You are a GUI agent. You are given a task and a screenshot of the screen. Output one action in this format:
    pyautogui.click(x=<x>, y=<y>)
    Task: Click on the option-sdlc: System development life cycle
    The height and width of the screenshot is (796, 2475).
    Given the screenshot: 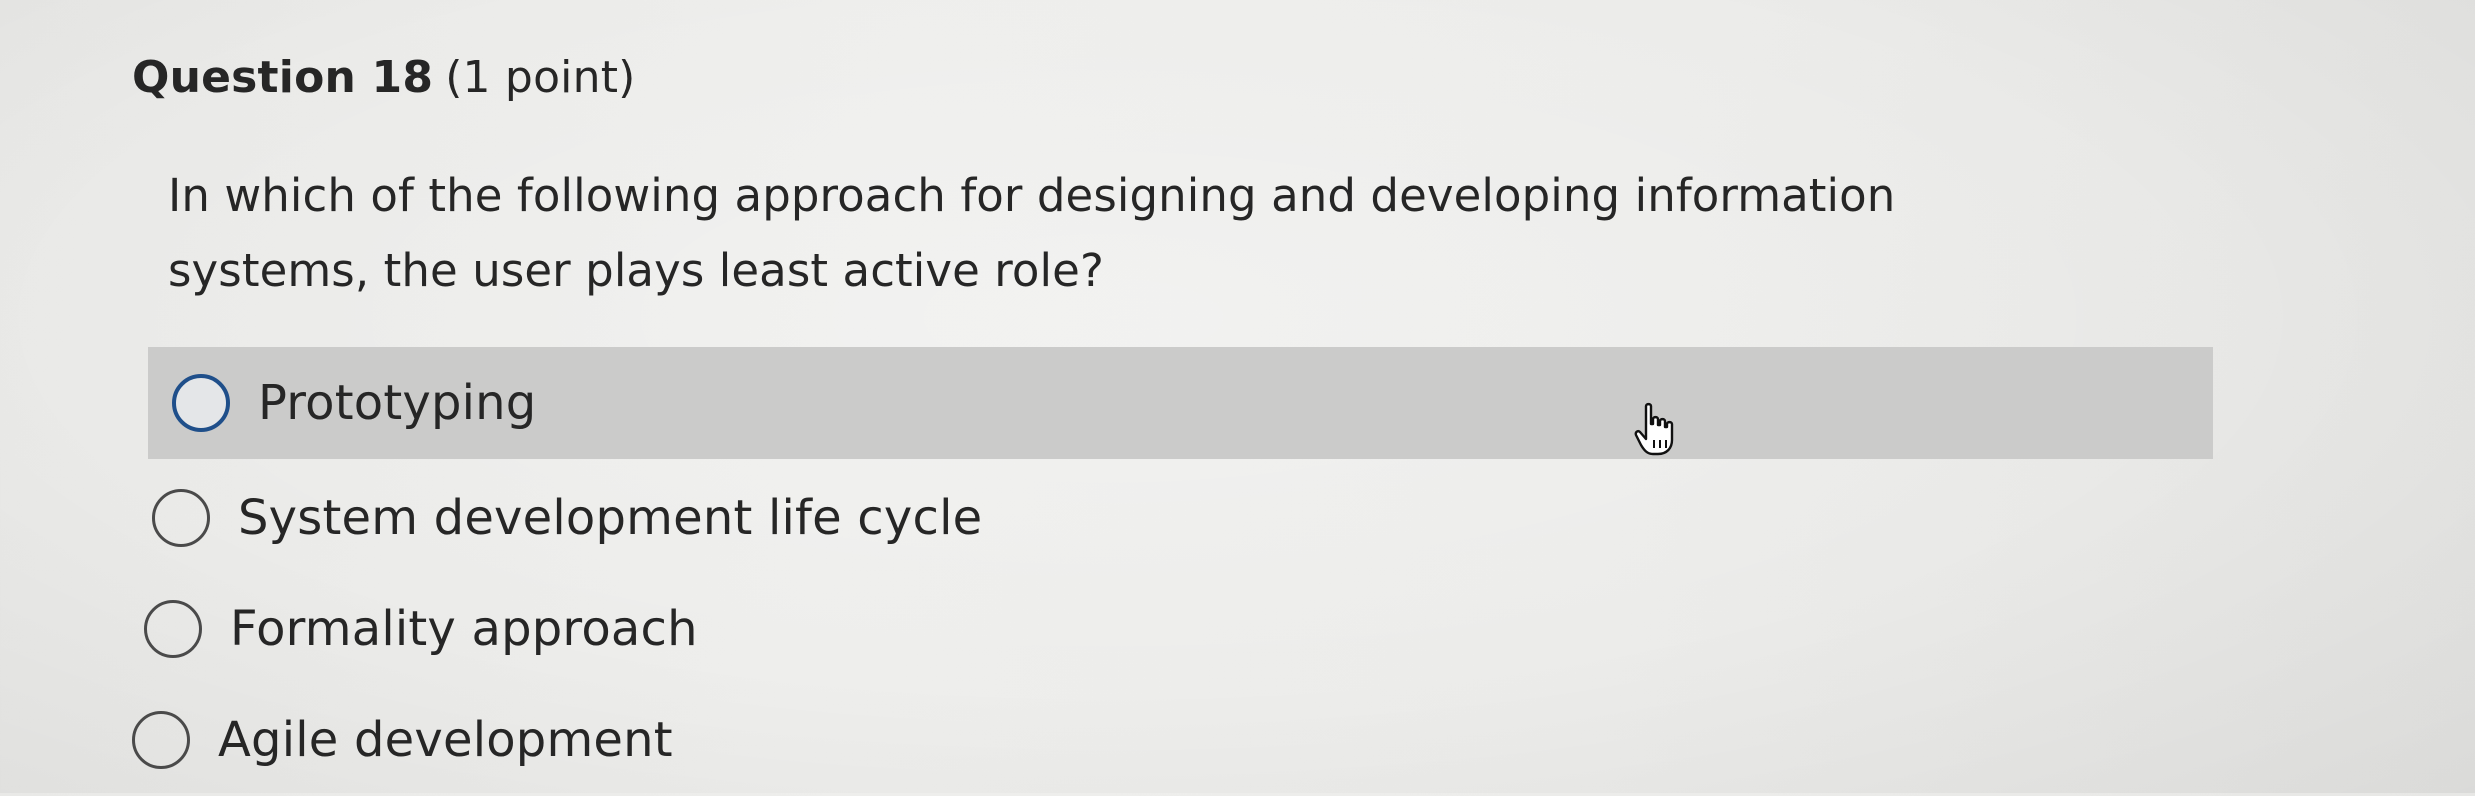 What is the action you would take?
    pyautogui.click(x=748, y=518)
    